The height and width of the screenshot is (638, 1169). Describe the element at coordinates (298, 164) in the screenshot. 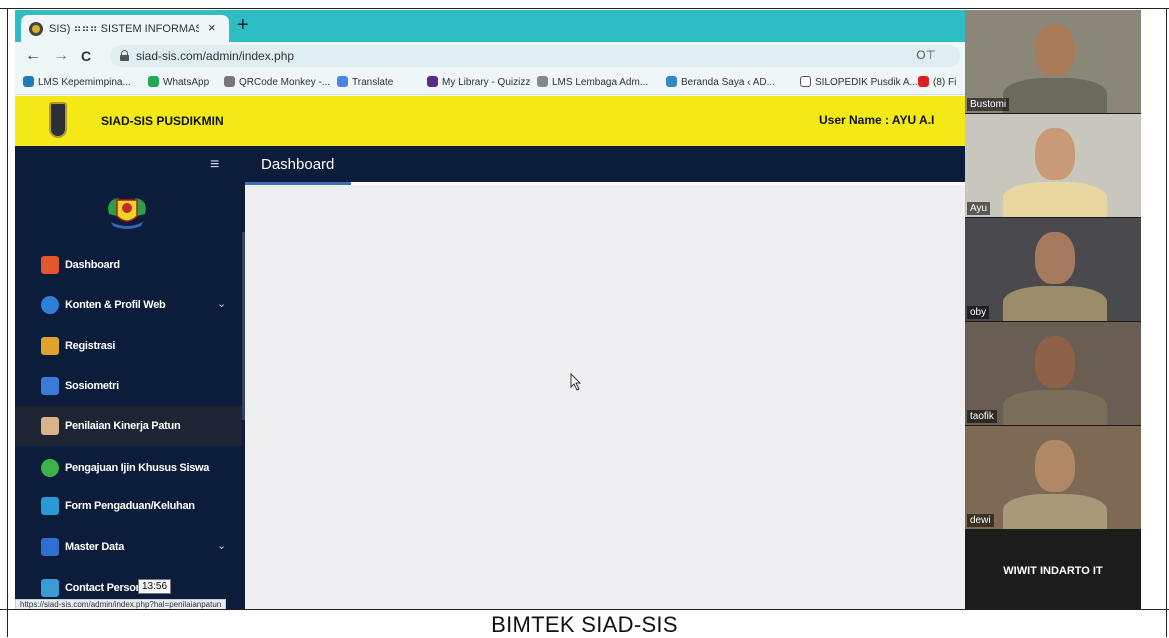

I see `page-title: Dashboard` at that location.